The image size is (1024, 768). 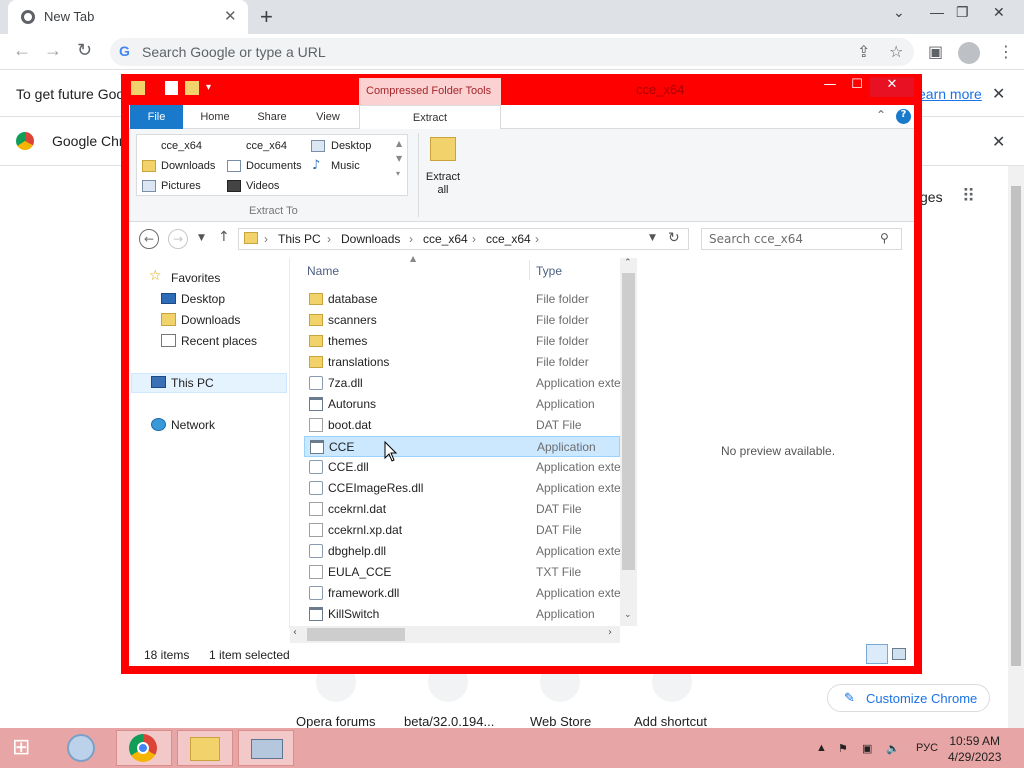 I want to click on gallery-scroll-icon: ▲ ▼ ▾, so click(x=399, y=158).